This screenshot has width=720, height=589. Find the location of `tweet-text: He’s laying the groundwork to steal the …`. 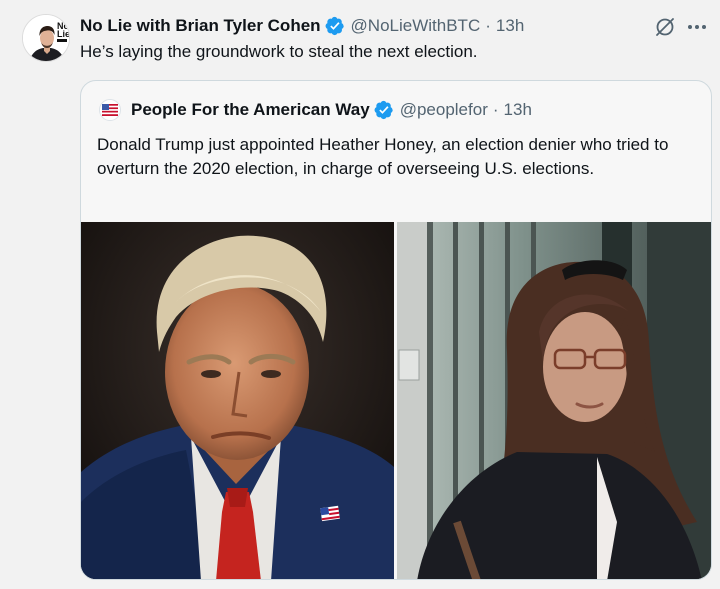

tweet-text: He’s laying the groundwork to steal the … is located at coordinates (279, 51).